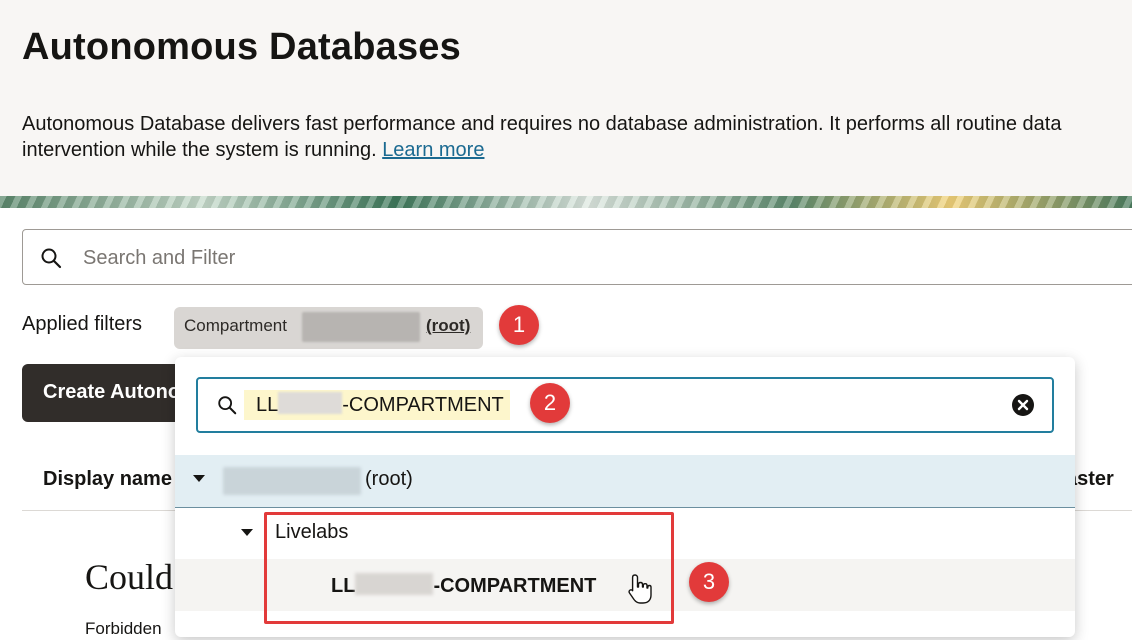 This screenshot has height=640, width=1132. Describe the element at coordinates (235, 325) in the screenshot. I see `chip-label: Compartment` at that location.